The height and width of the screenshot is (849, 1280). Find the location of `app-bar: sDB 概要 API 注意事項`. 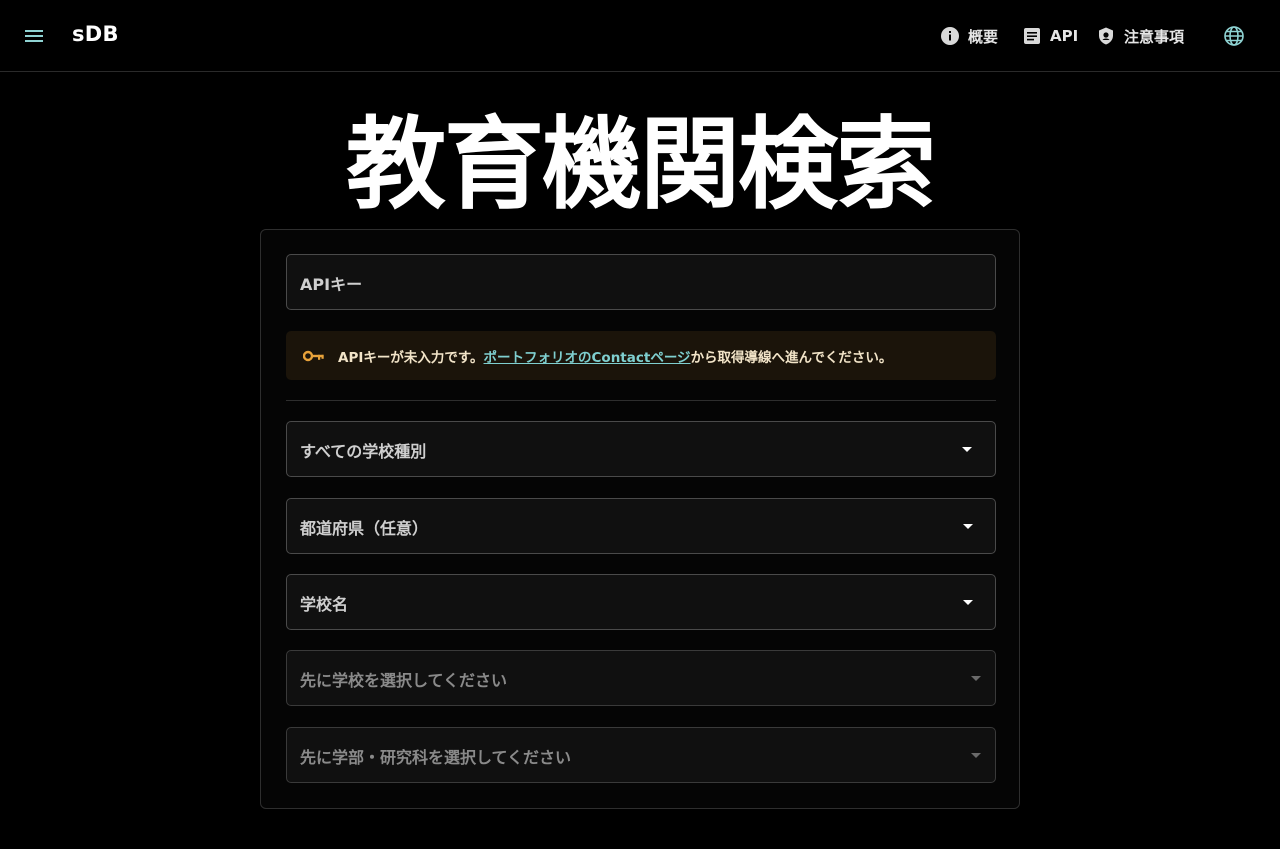

app-bar: sDB 概要 API 注意事項 is located at coordinates (640, 36).